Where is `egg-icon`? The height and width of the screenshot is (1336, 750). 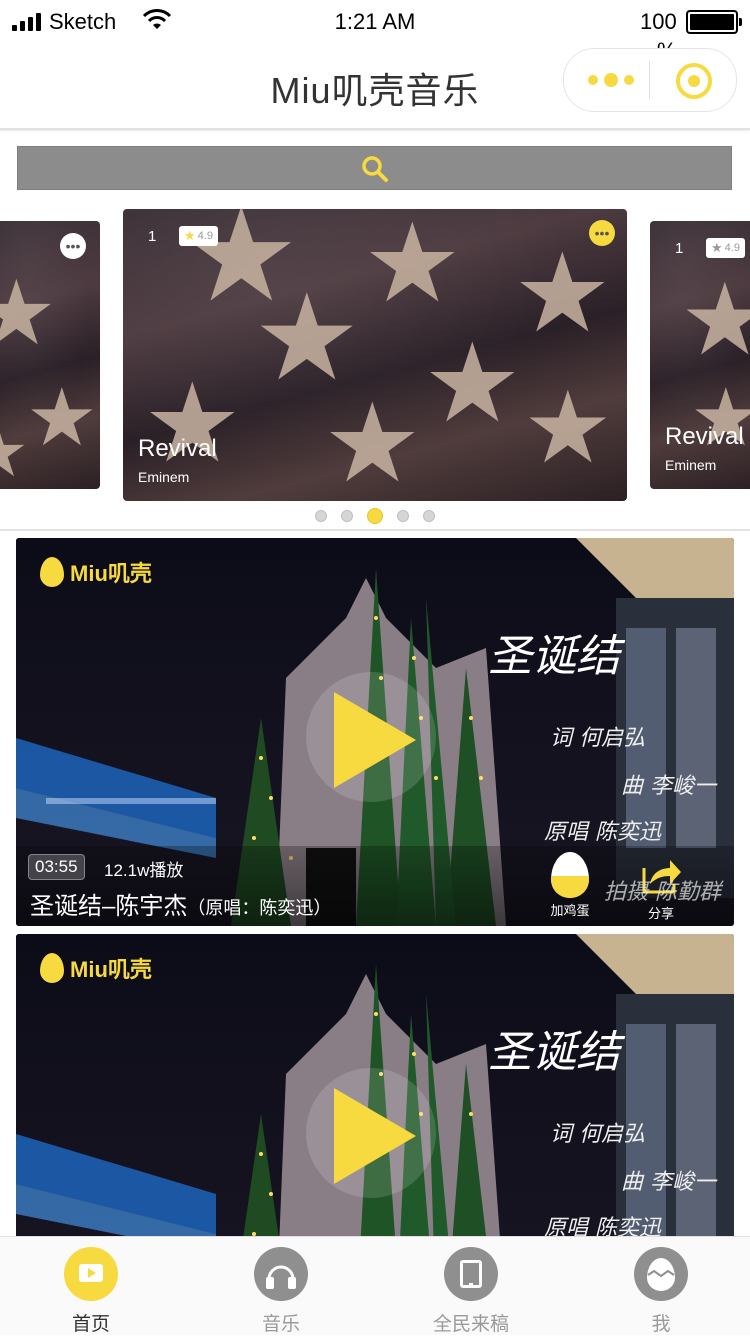
egg-icon is located at coordinates (570, 875).